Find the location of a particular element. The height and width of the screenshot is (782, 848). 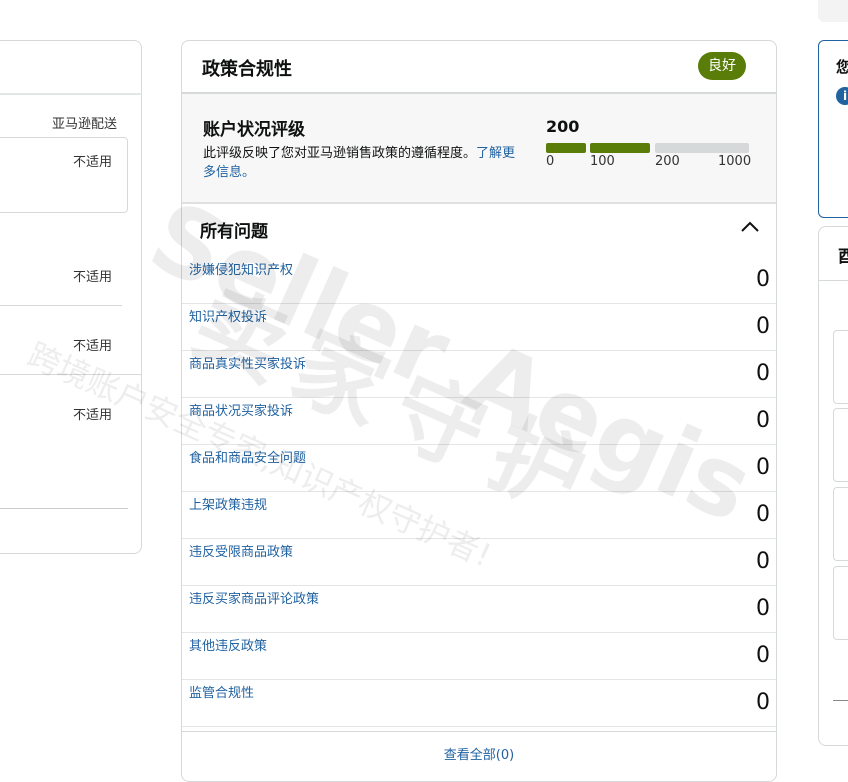

tick-label: 100 is located at coordinates (602, 161).